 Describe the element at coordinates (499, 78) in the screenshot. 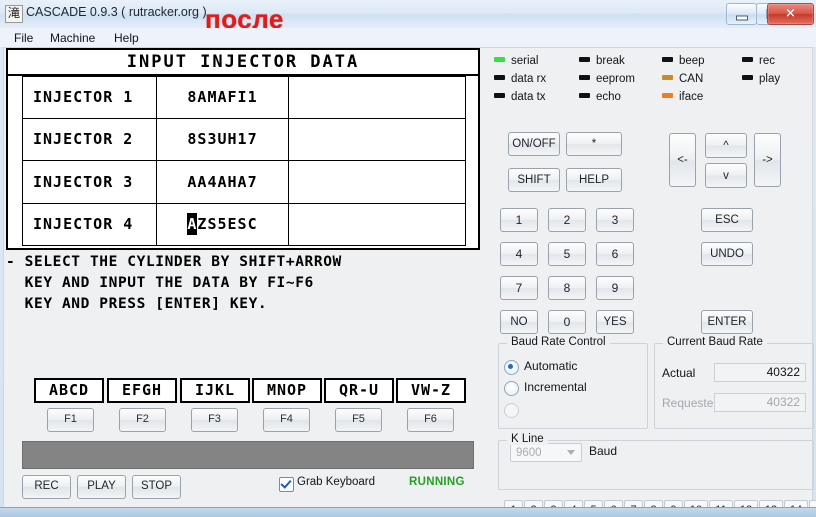

I see `led-data-rx-icon` at that location.